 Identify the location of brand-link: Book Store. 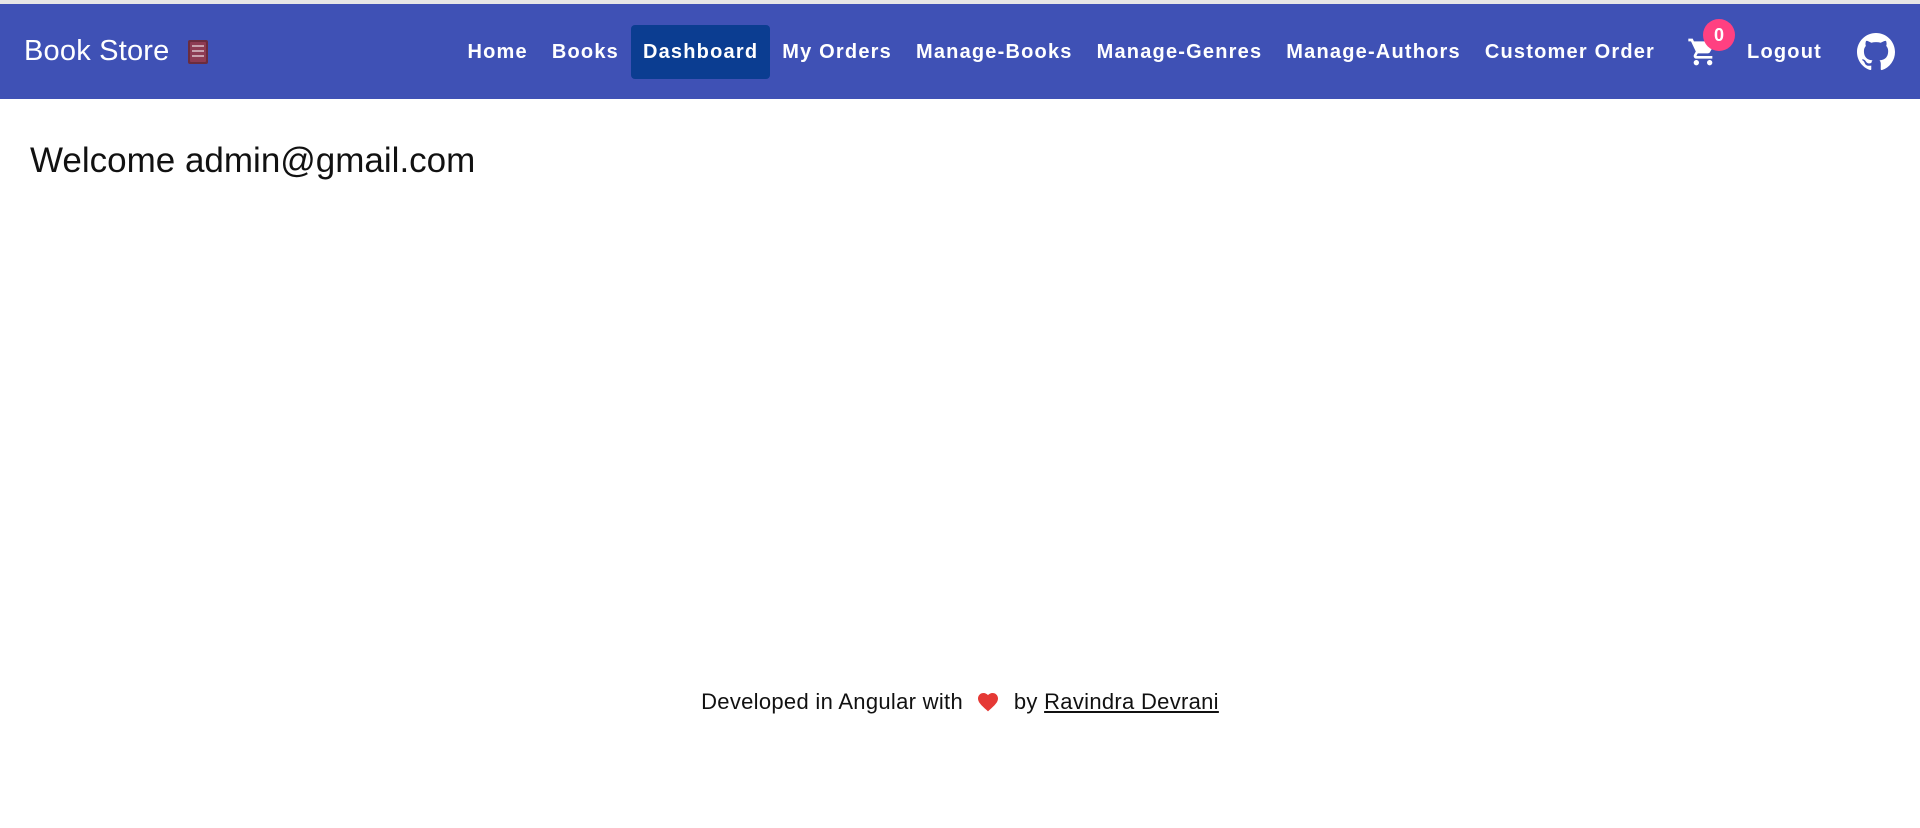
(116, 51).